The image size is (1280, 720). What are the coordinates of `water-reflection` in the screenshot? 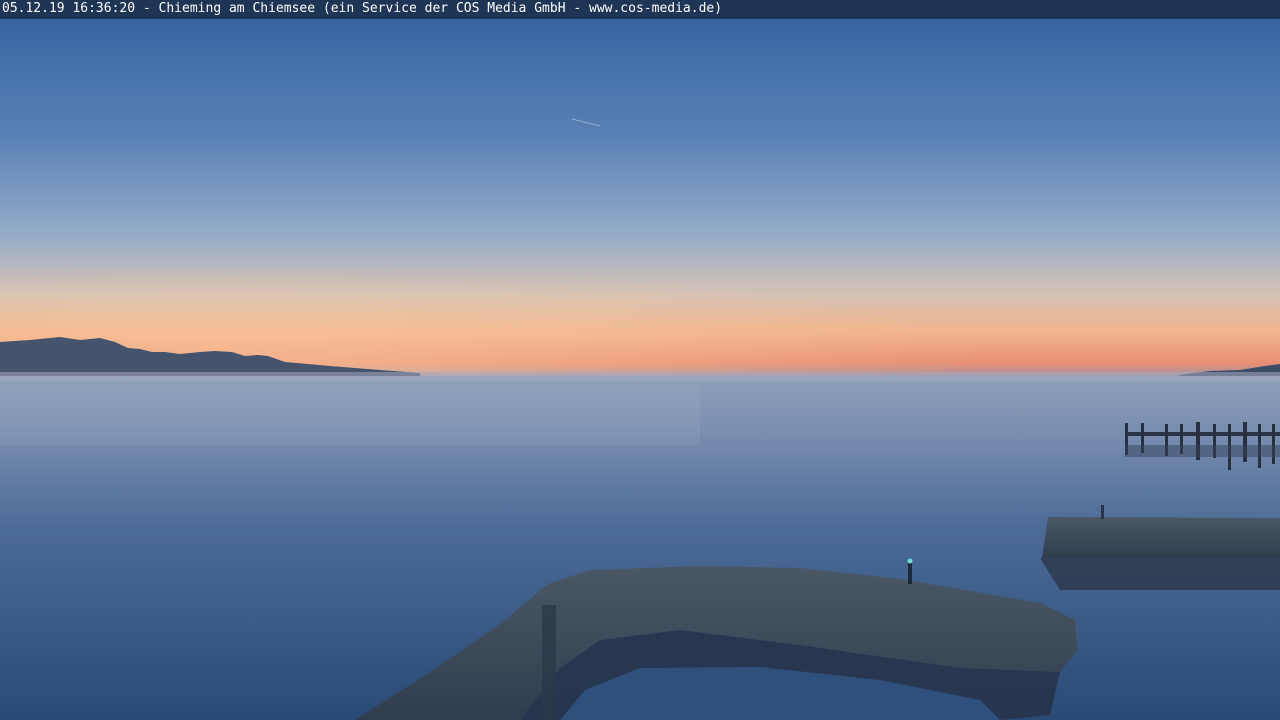 It's located at (350, 415).